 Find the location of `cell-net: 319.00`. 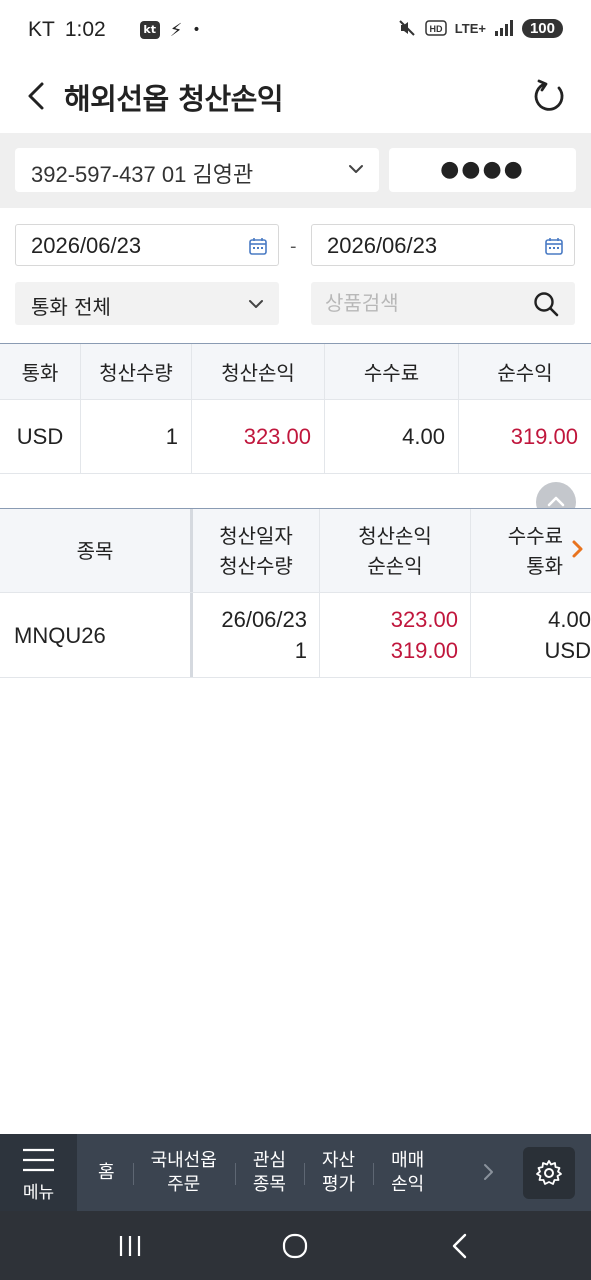

cell-net: 319.00 is located at coordinates (544, 436).